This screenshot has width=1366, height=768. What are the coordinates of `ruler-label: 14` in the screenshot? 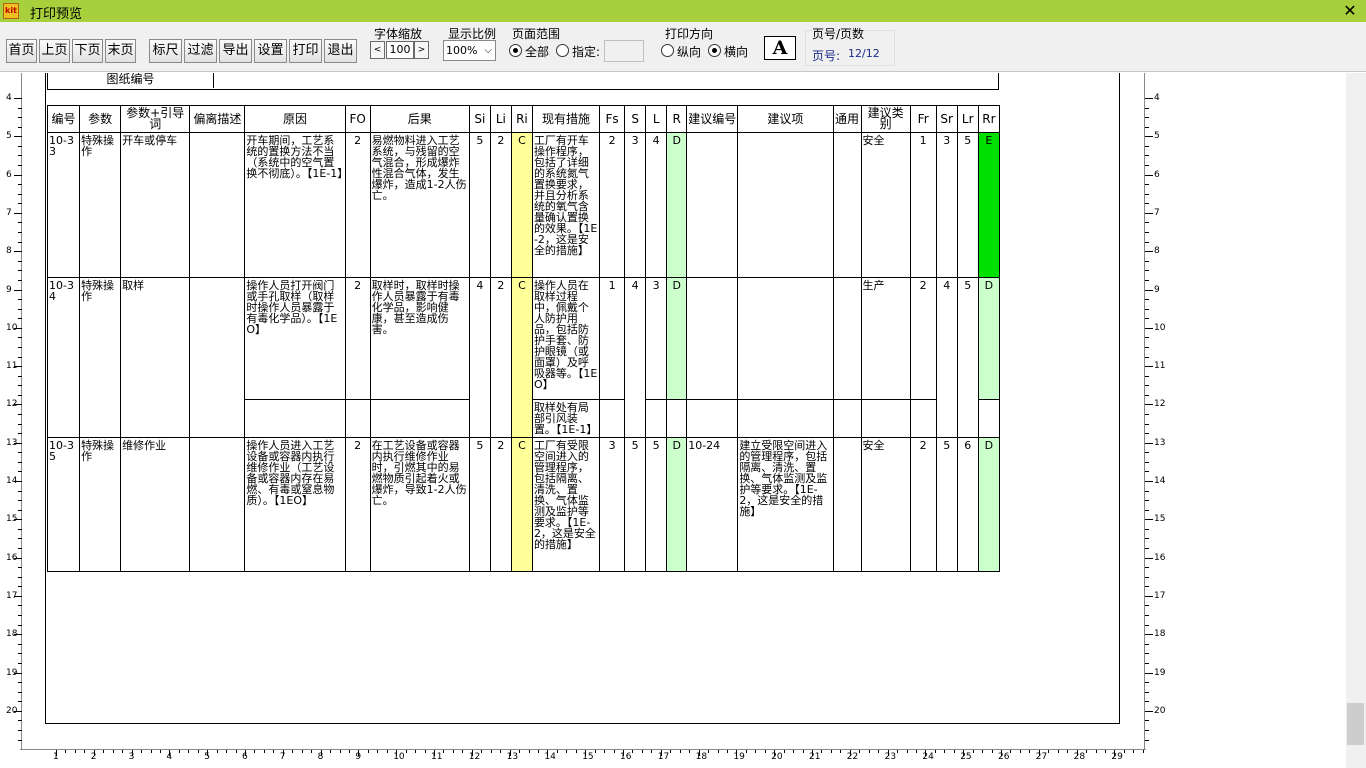 It's located at (1160, 481).